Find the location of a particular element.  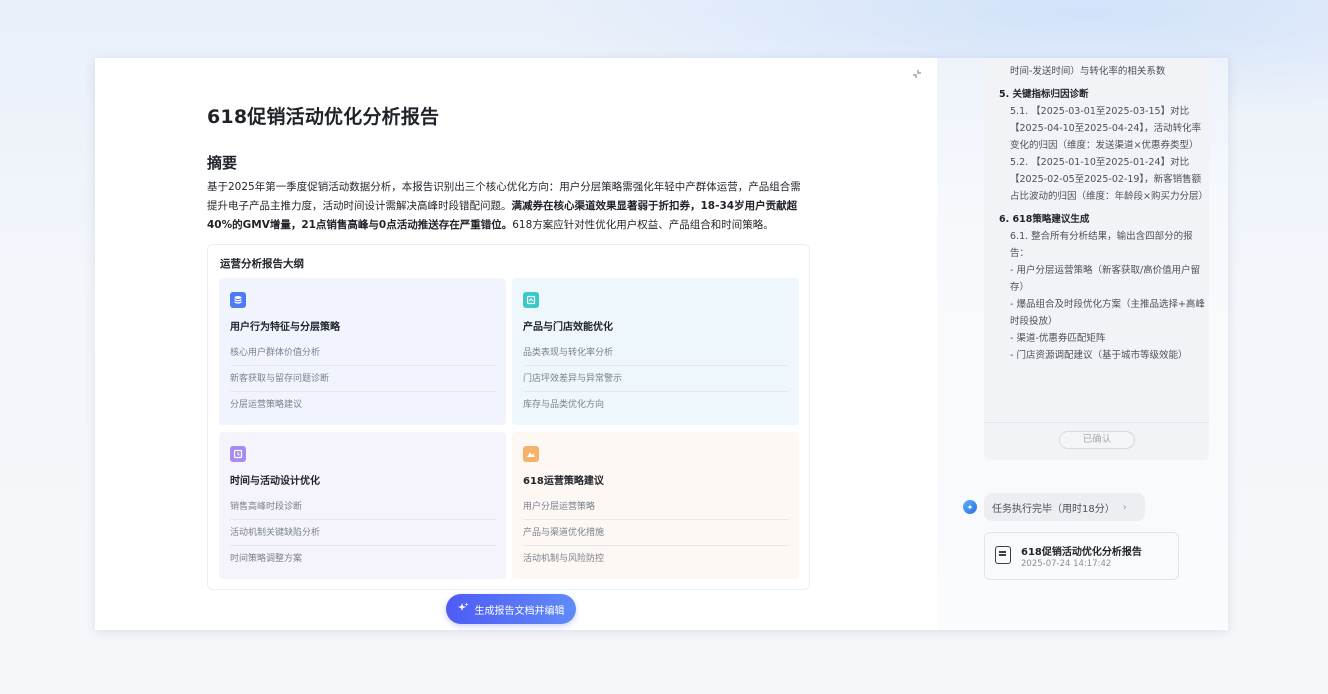

task-status-row: ✦ 任务执行完毕（用时18分） › is located at coordinates (1054, 507).